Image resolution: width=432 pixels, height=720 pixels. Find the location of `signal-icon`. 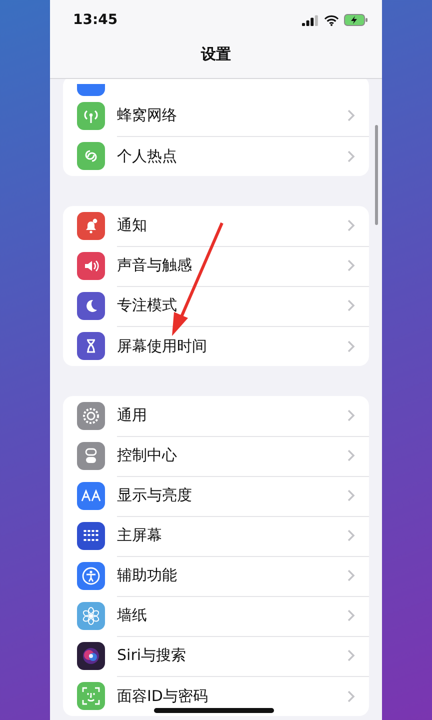

signal-icon is located at coordinates (310, 20).